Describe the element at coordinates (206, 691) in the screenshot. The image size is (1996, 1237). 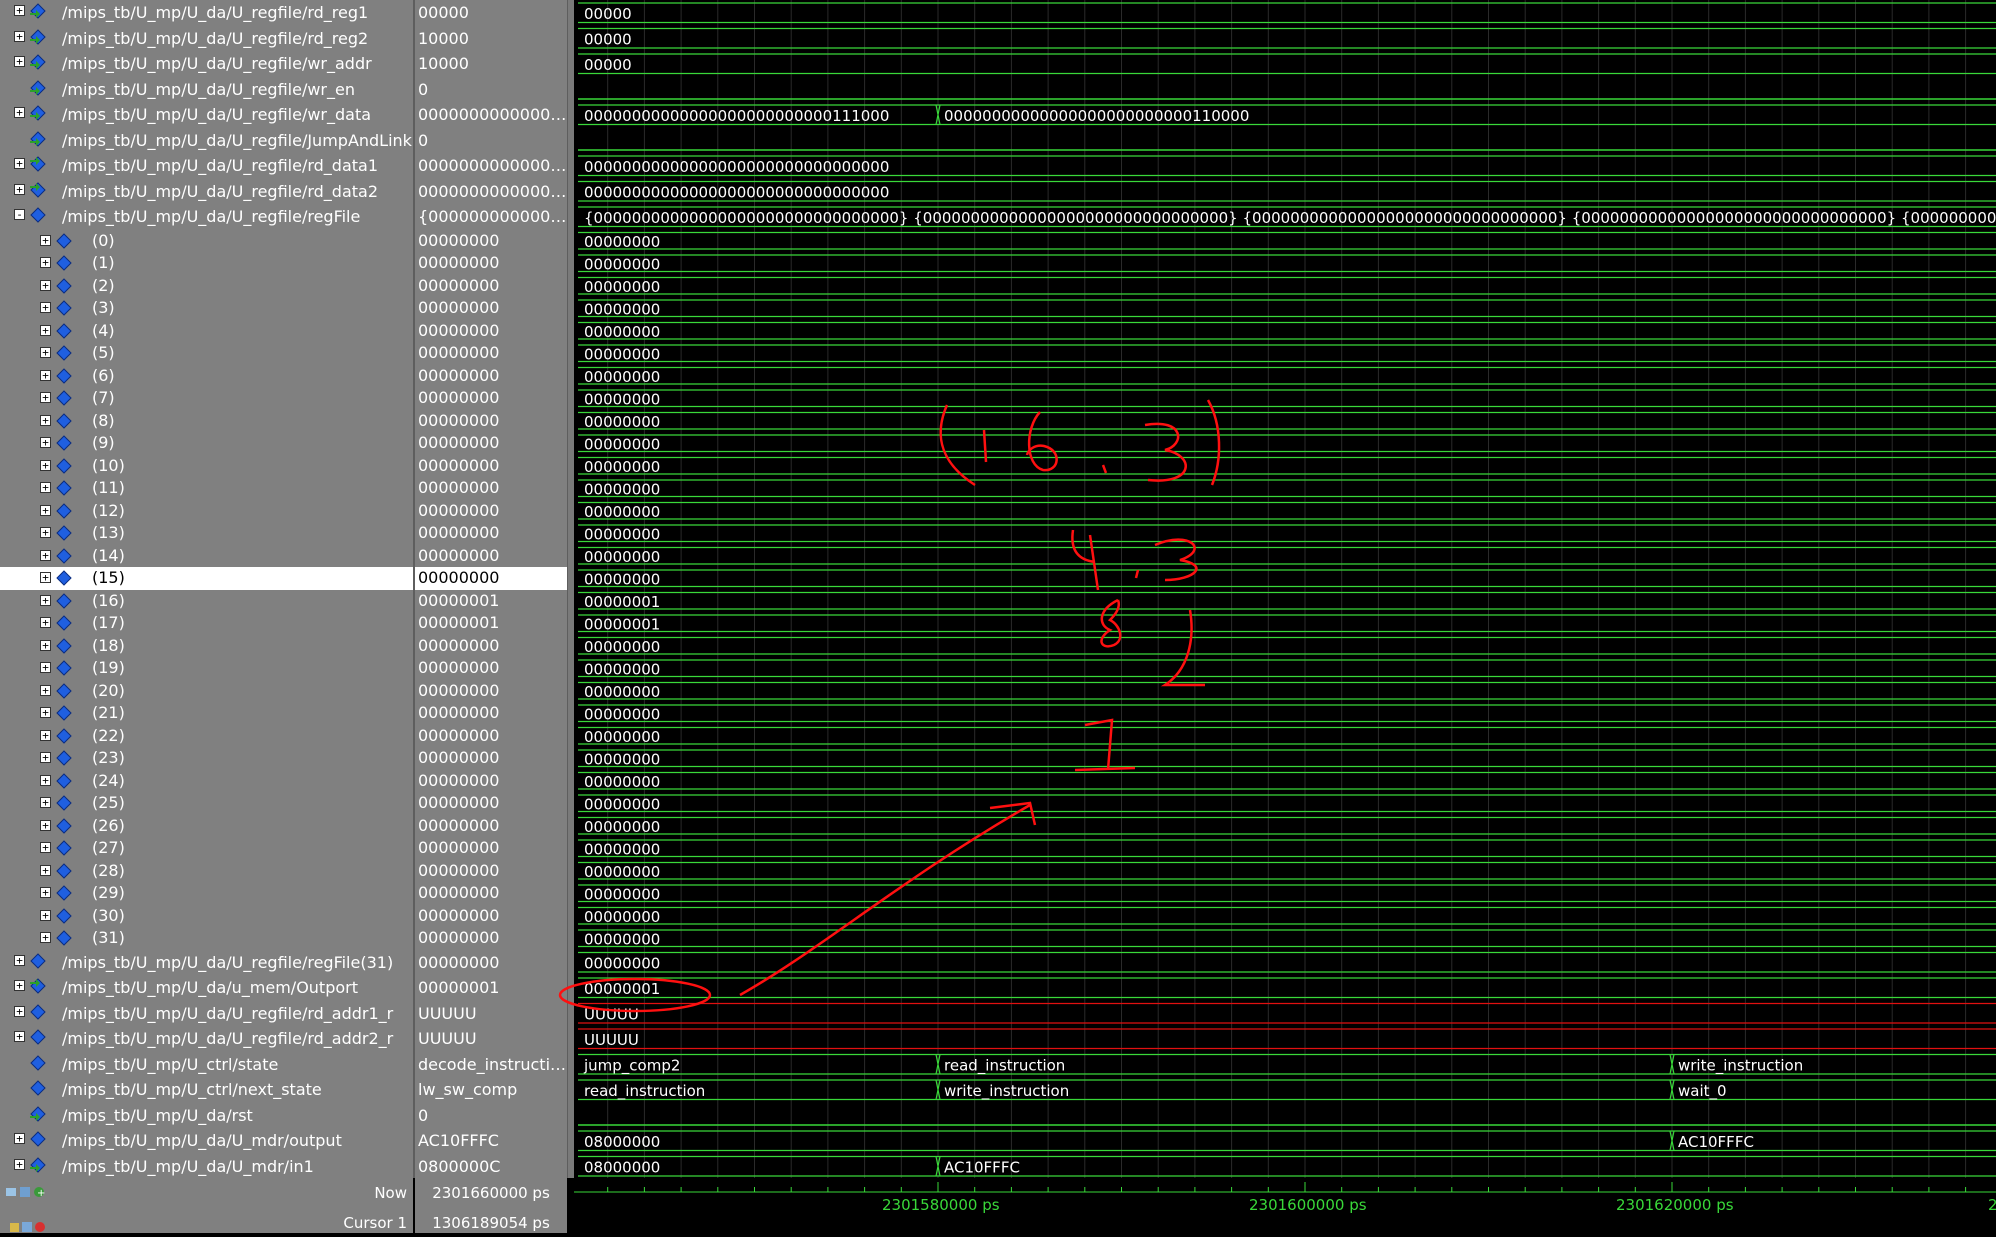
I see `signal-row: + (20)` at that location.